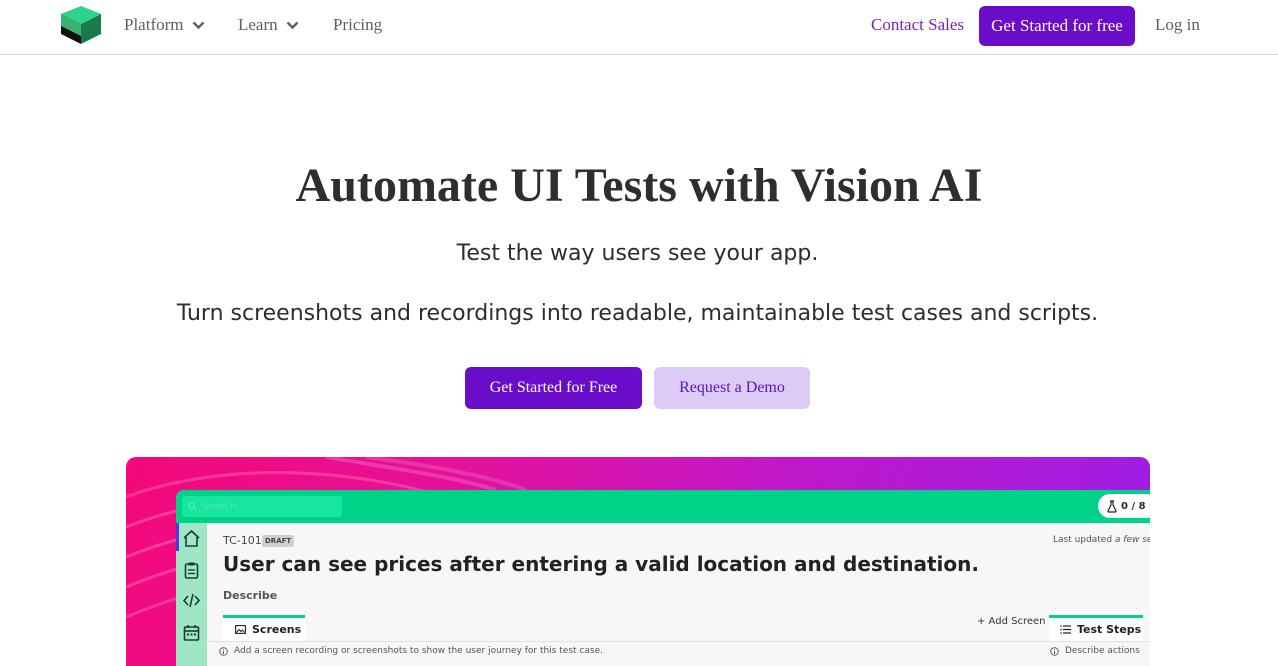 The image size is (1278, 666). I want to click on steps-hint: Describe actions, so click(1095, 651).